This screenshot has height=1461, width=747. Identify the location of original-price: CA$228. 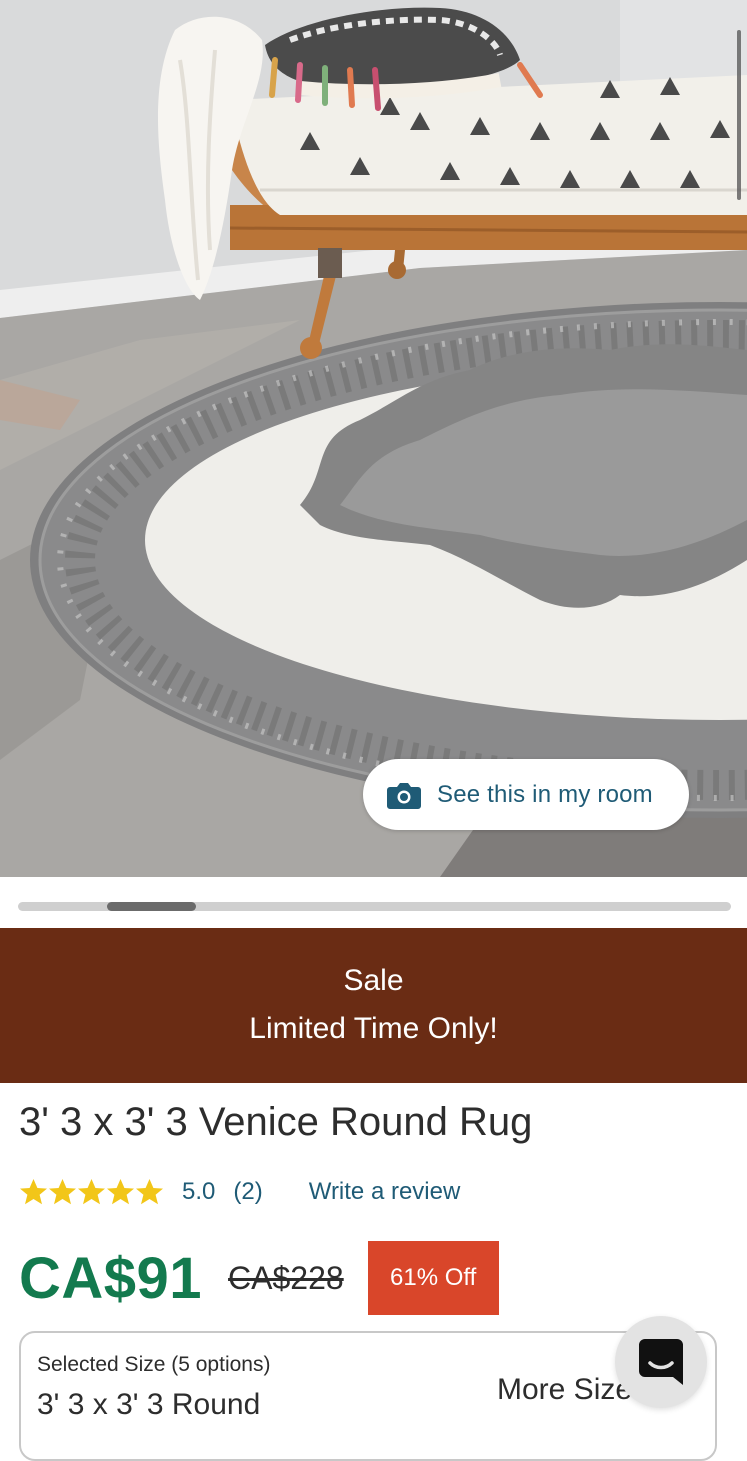
(286, 1277).